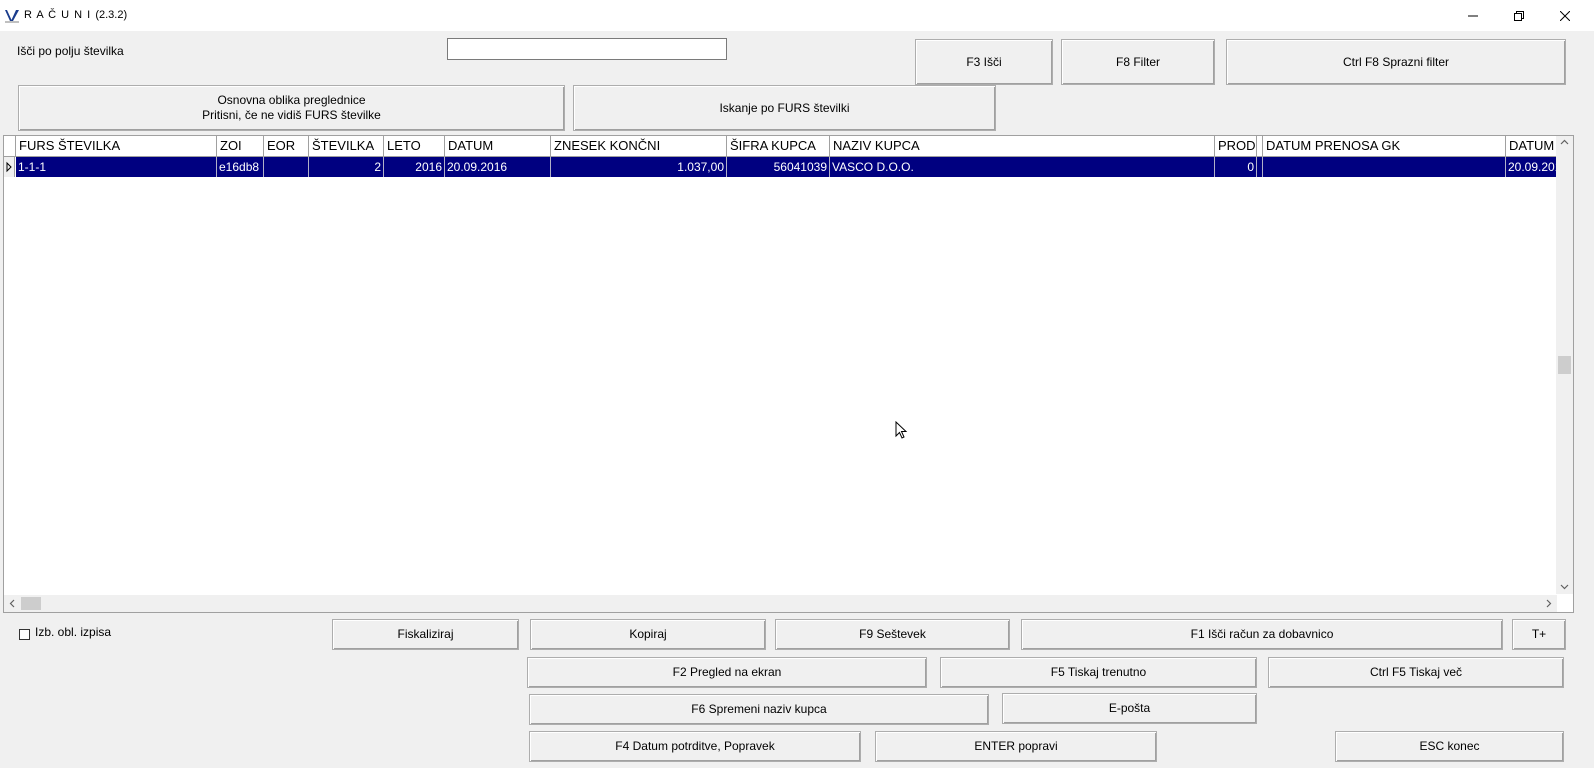  Describe the element at coordinates (727, 672) in the screenshot. I see `preview-button: F2 Pregled na ekran` at that location.